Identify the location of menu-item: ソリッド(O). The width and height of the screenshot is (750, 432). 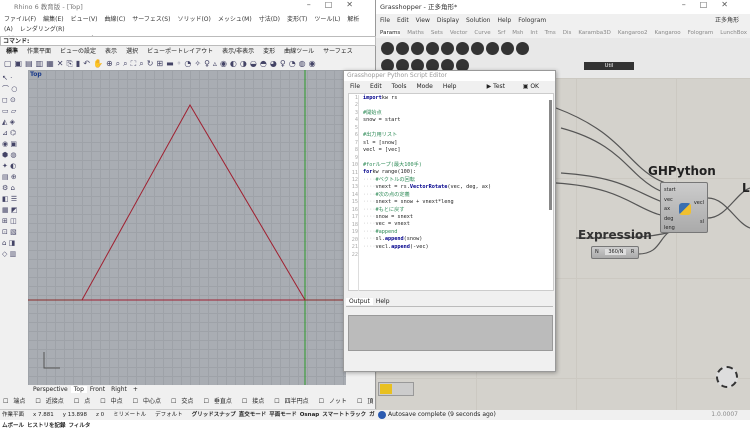
(193, 19).